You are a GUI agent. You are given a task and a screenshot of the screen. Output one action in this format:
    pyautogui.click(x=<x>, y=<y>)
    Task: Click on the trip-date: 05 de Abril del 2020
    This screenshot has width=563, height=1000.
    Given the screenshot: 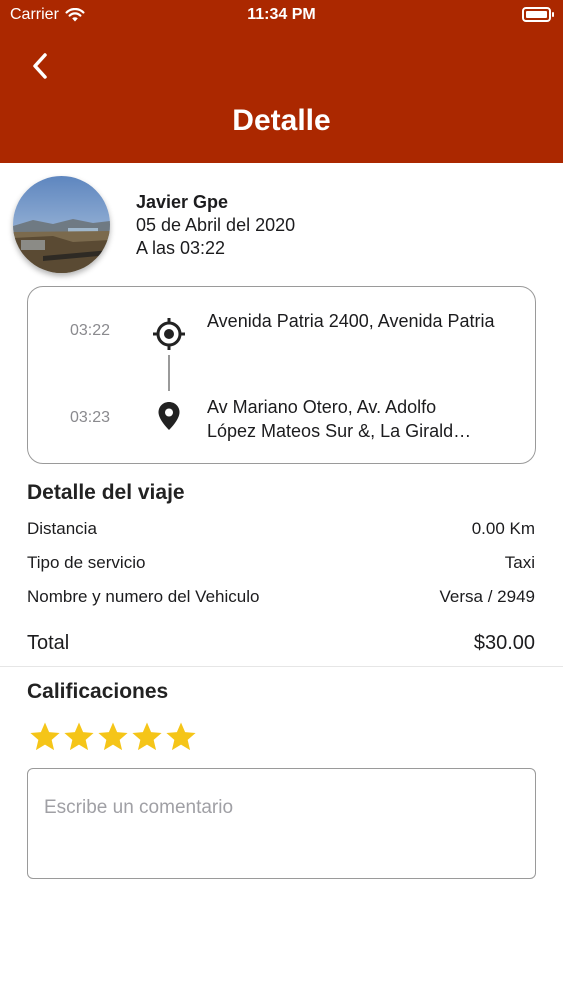 What is the action you would take?
    pyautogui.click(x=216, y=225)
    